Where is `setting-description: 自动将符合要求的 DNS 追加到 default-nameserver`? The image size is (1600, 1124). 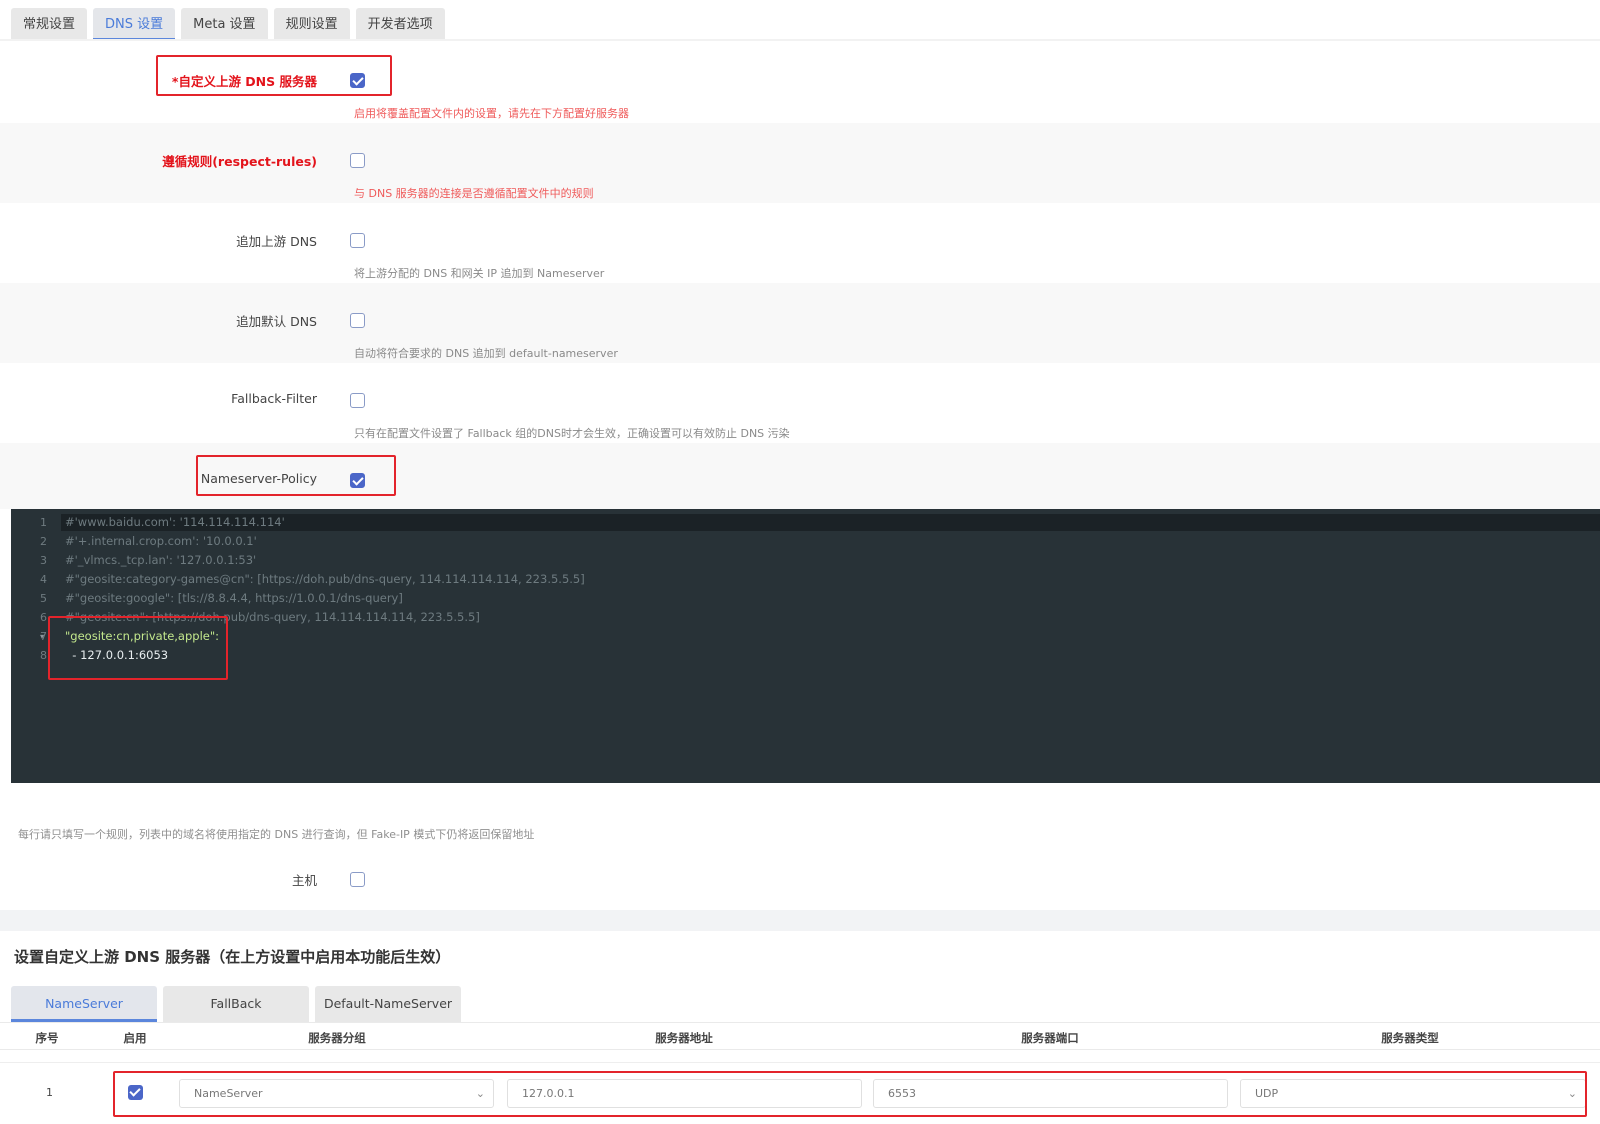
setting-description: 自动将符合要求的 DNS 追加到 default-nameserver is located at coordinates (486, 353).